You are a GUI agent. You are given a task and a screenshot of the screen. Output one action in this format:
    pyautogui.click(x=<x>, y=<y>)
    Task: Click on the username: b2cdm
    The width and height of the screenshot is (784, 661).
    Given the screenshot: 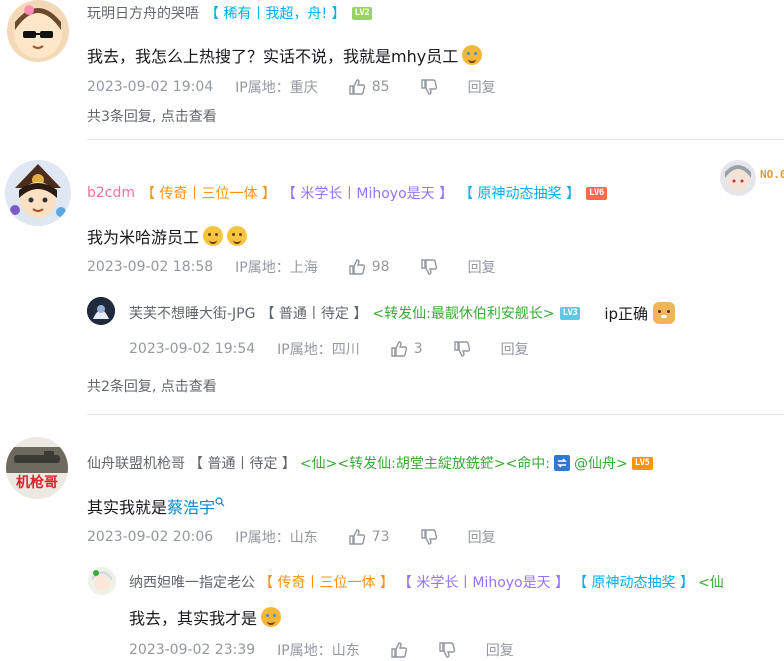 What is the action you would take?
    pyautogui.click(x=111, y=193)
    